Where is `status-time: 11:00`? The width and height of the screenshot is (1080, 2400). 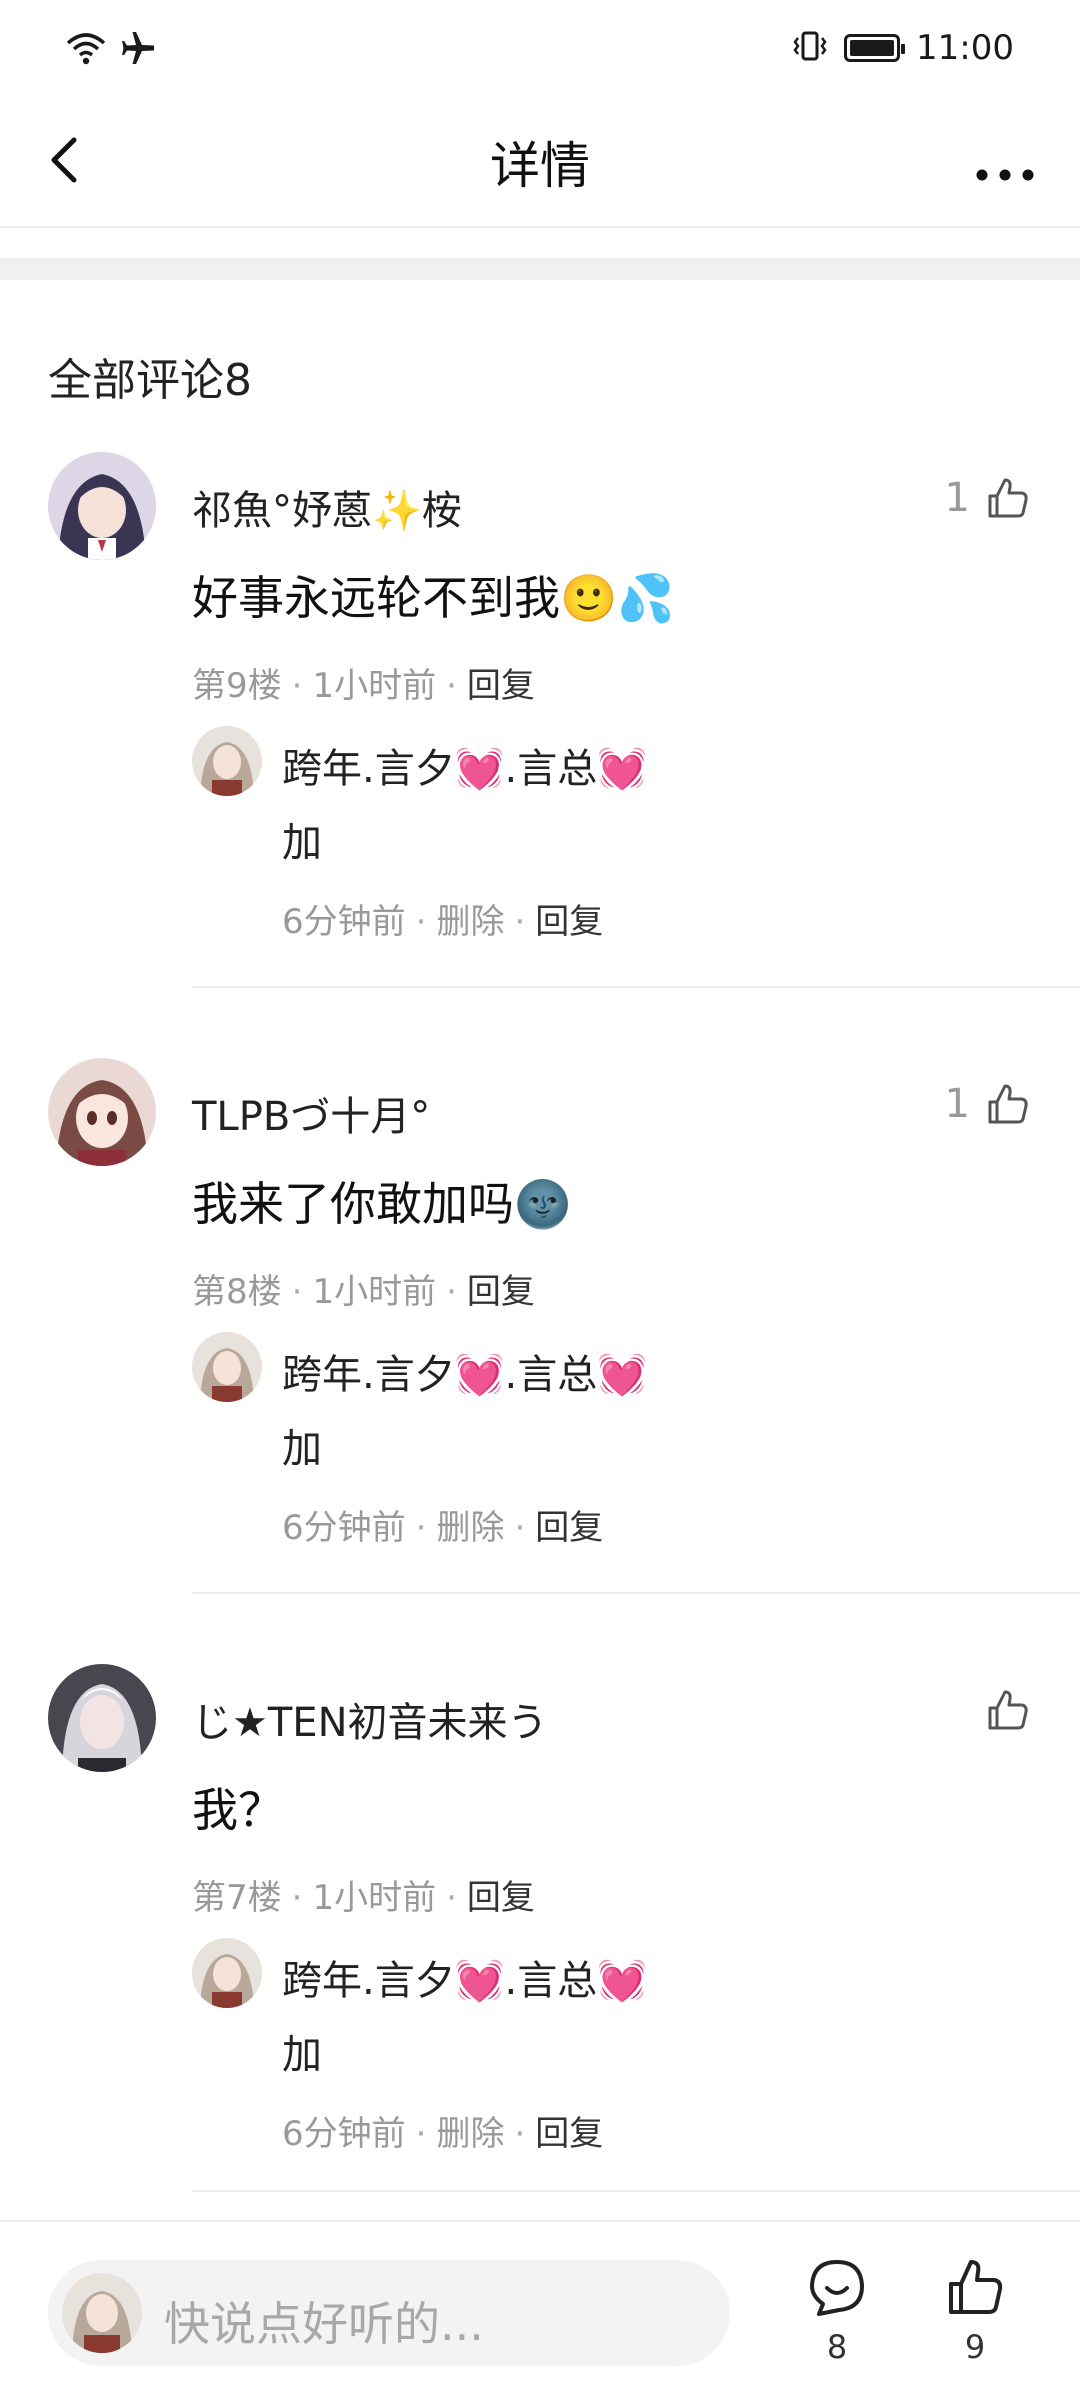 status-time: 11:00 is located at coordinates (965, 48).